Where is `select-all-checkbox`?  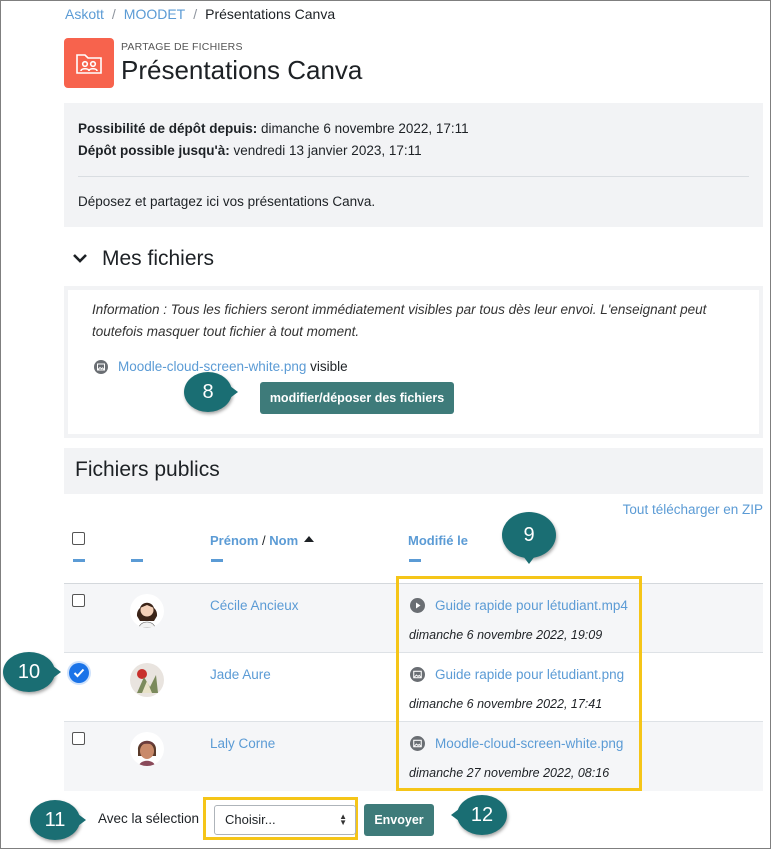
select-all-checkbox is located at coordinates (78, 538).